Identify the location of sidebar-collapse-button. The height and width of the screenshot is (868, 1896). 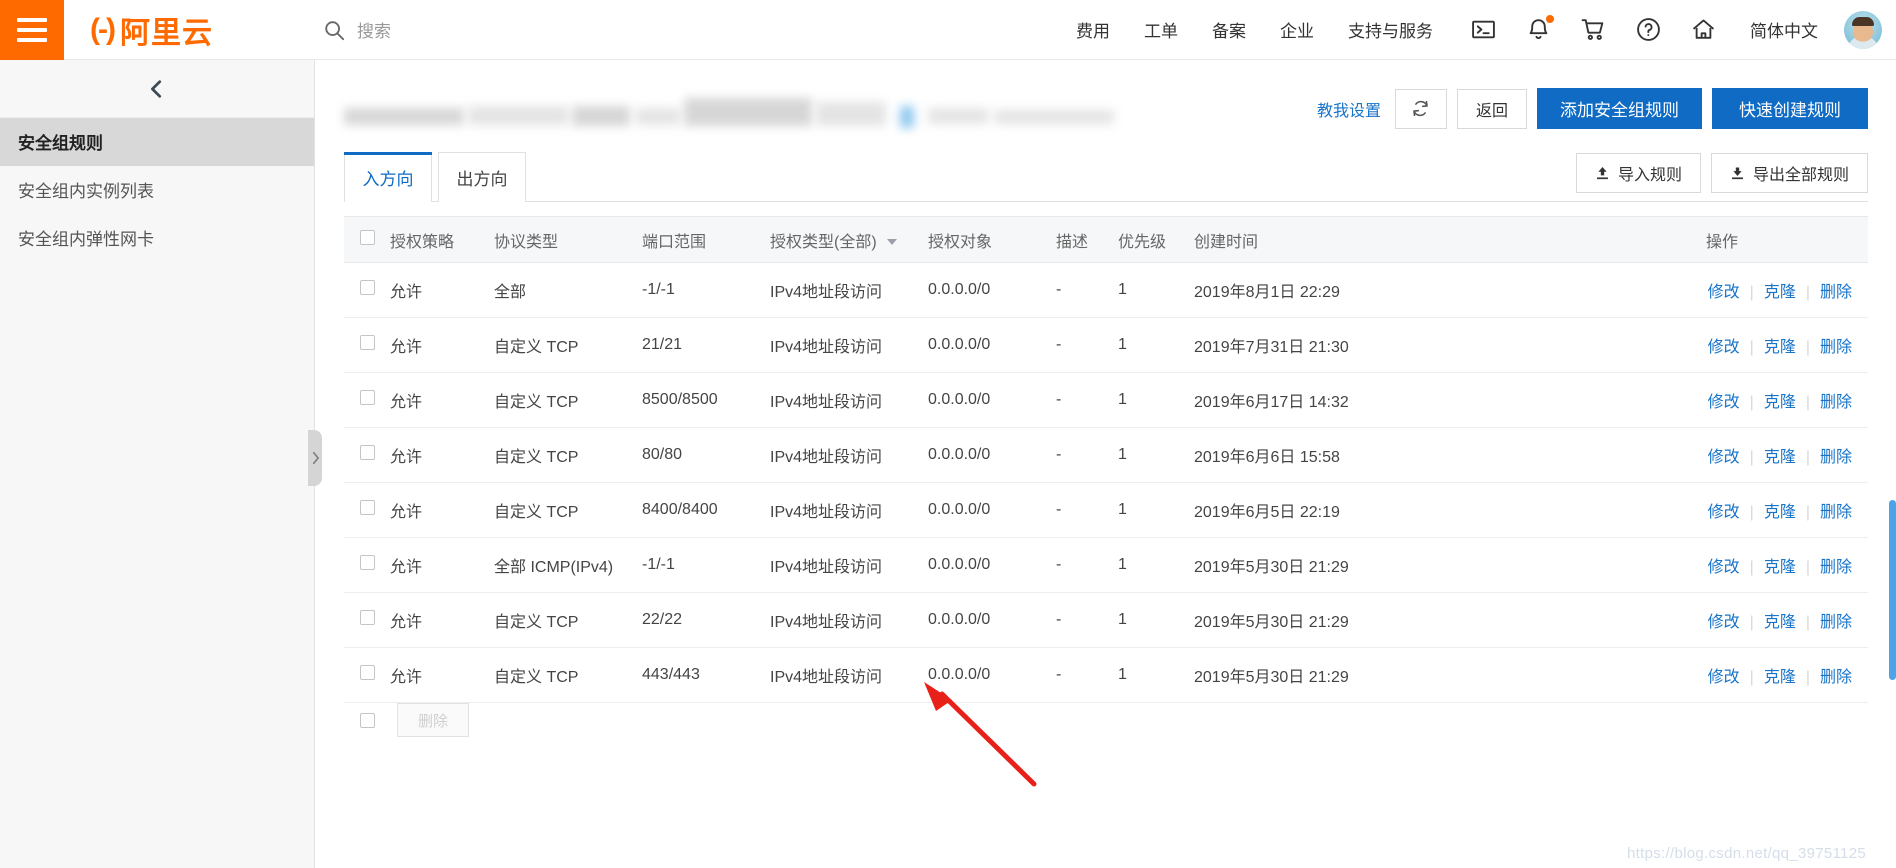
(157, 89).